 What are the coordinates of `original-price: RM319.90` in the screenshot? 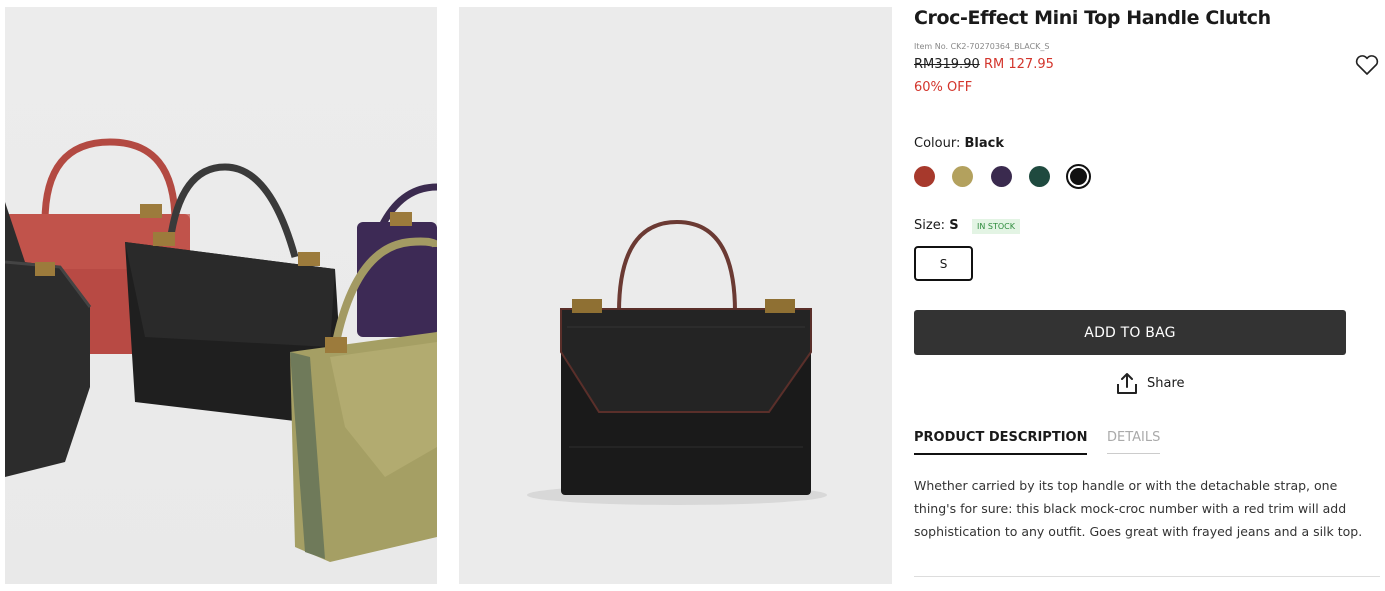 It's located at (947, 64).